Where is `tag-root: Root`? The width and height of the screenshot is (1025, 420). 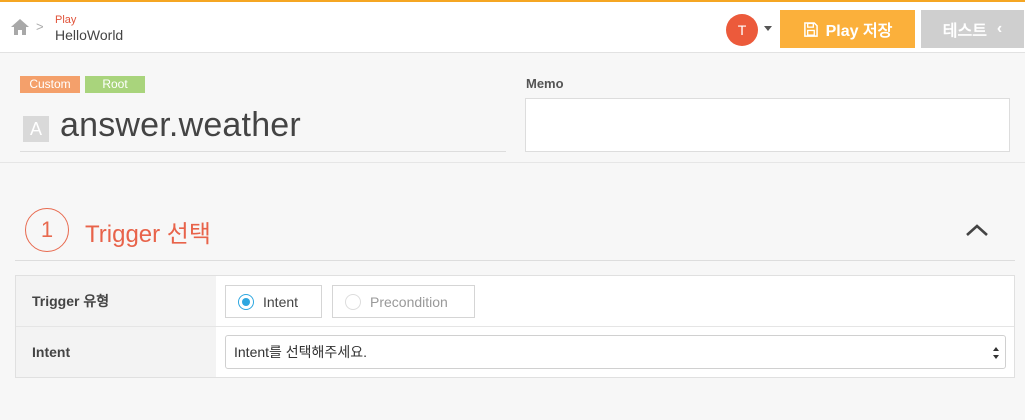
tag-root: Root is located at coordinates (115, 84).